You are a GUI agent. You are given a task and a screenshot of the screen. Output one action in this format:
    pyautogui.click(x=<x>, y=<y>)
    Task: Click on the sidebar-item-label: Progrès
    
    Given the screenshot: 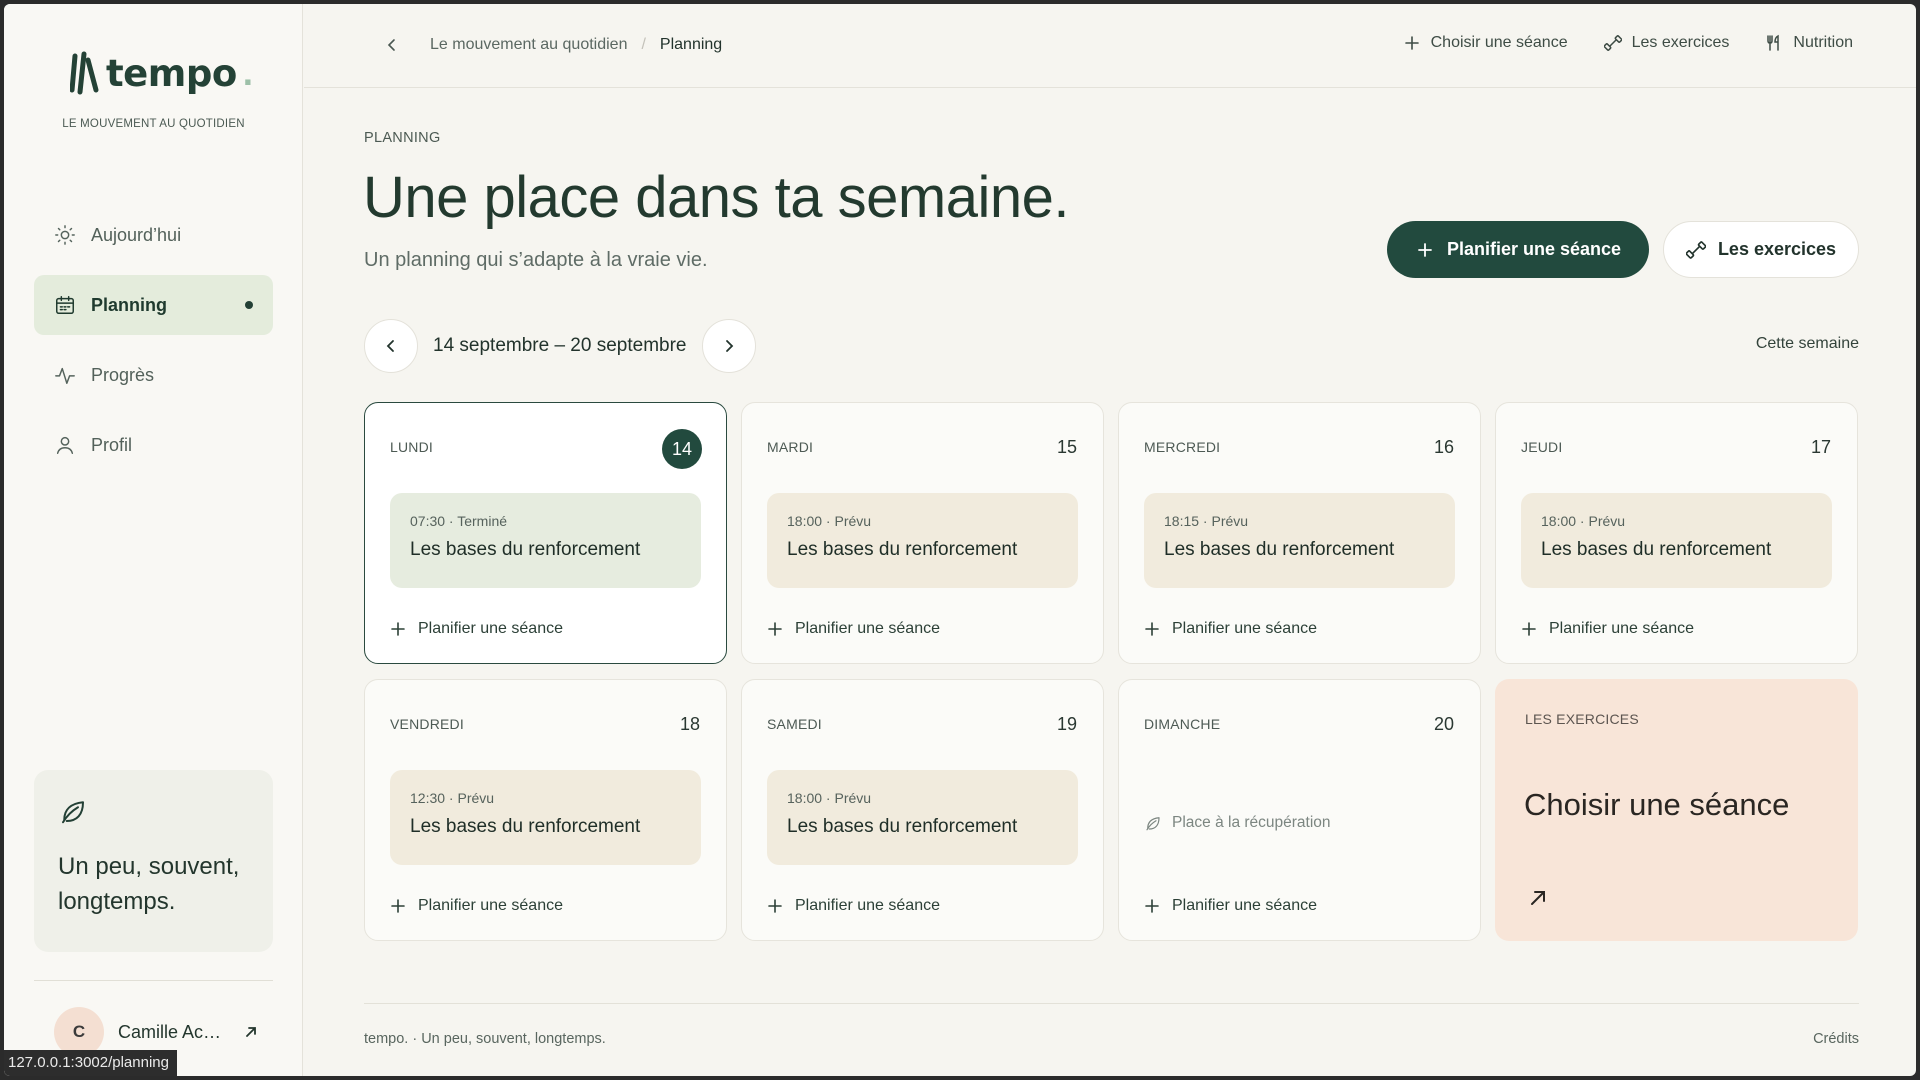 What is the action you would take?
    pyautogui.click(x=123, y=374)
    